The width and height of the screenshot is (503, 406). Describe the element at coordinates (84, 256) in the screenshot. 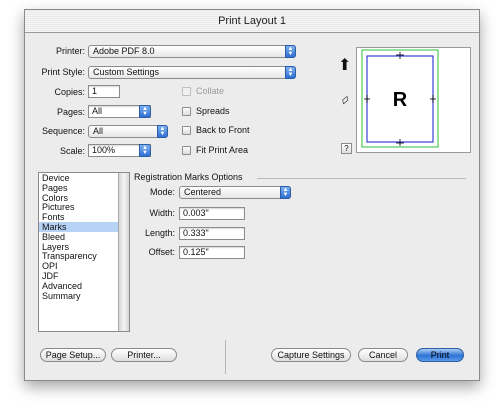

I see `sidebar-item-transparency: Transparency` at that location.